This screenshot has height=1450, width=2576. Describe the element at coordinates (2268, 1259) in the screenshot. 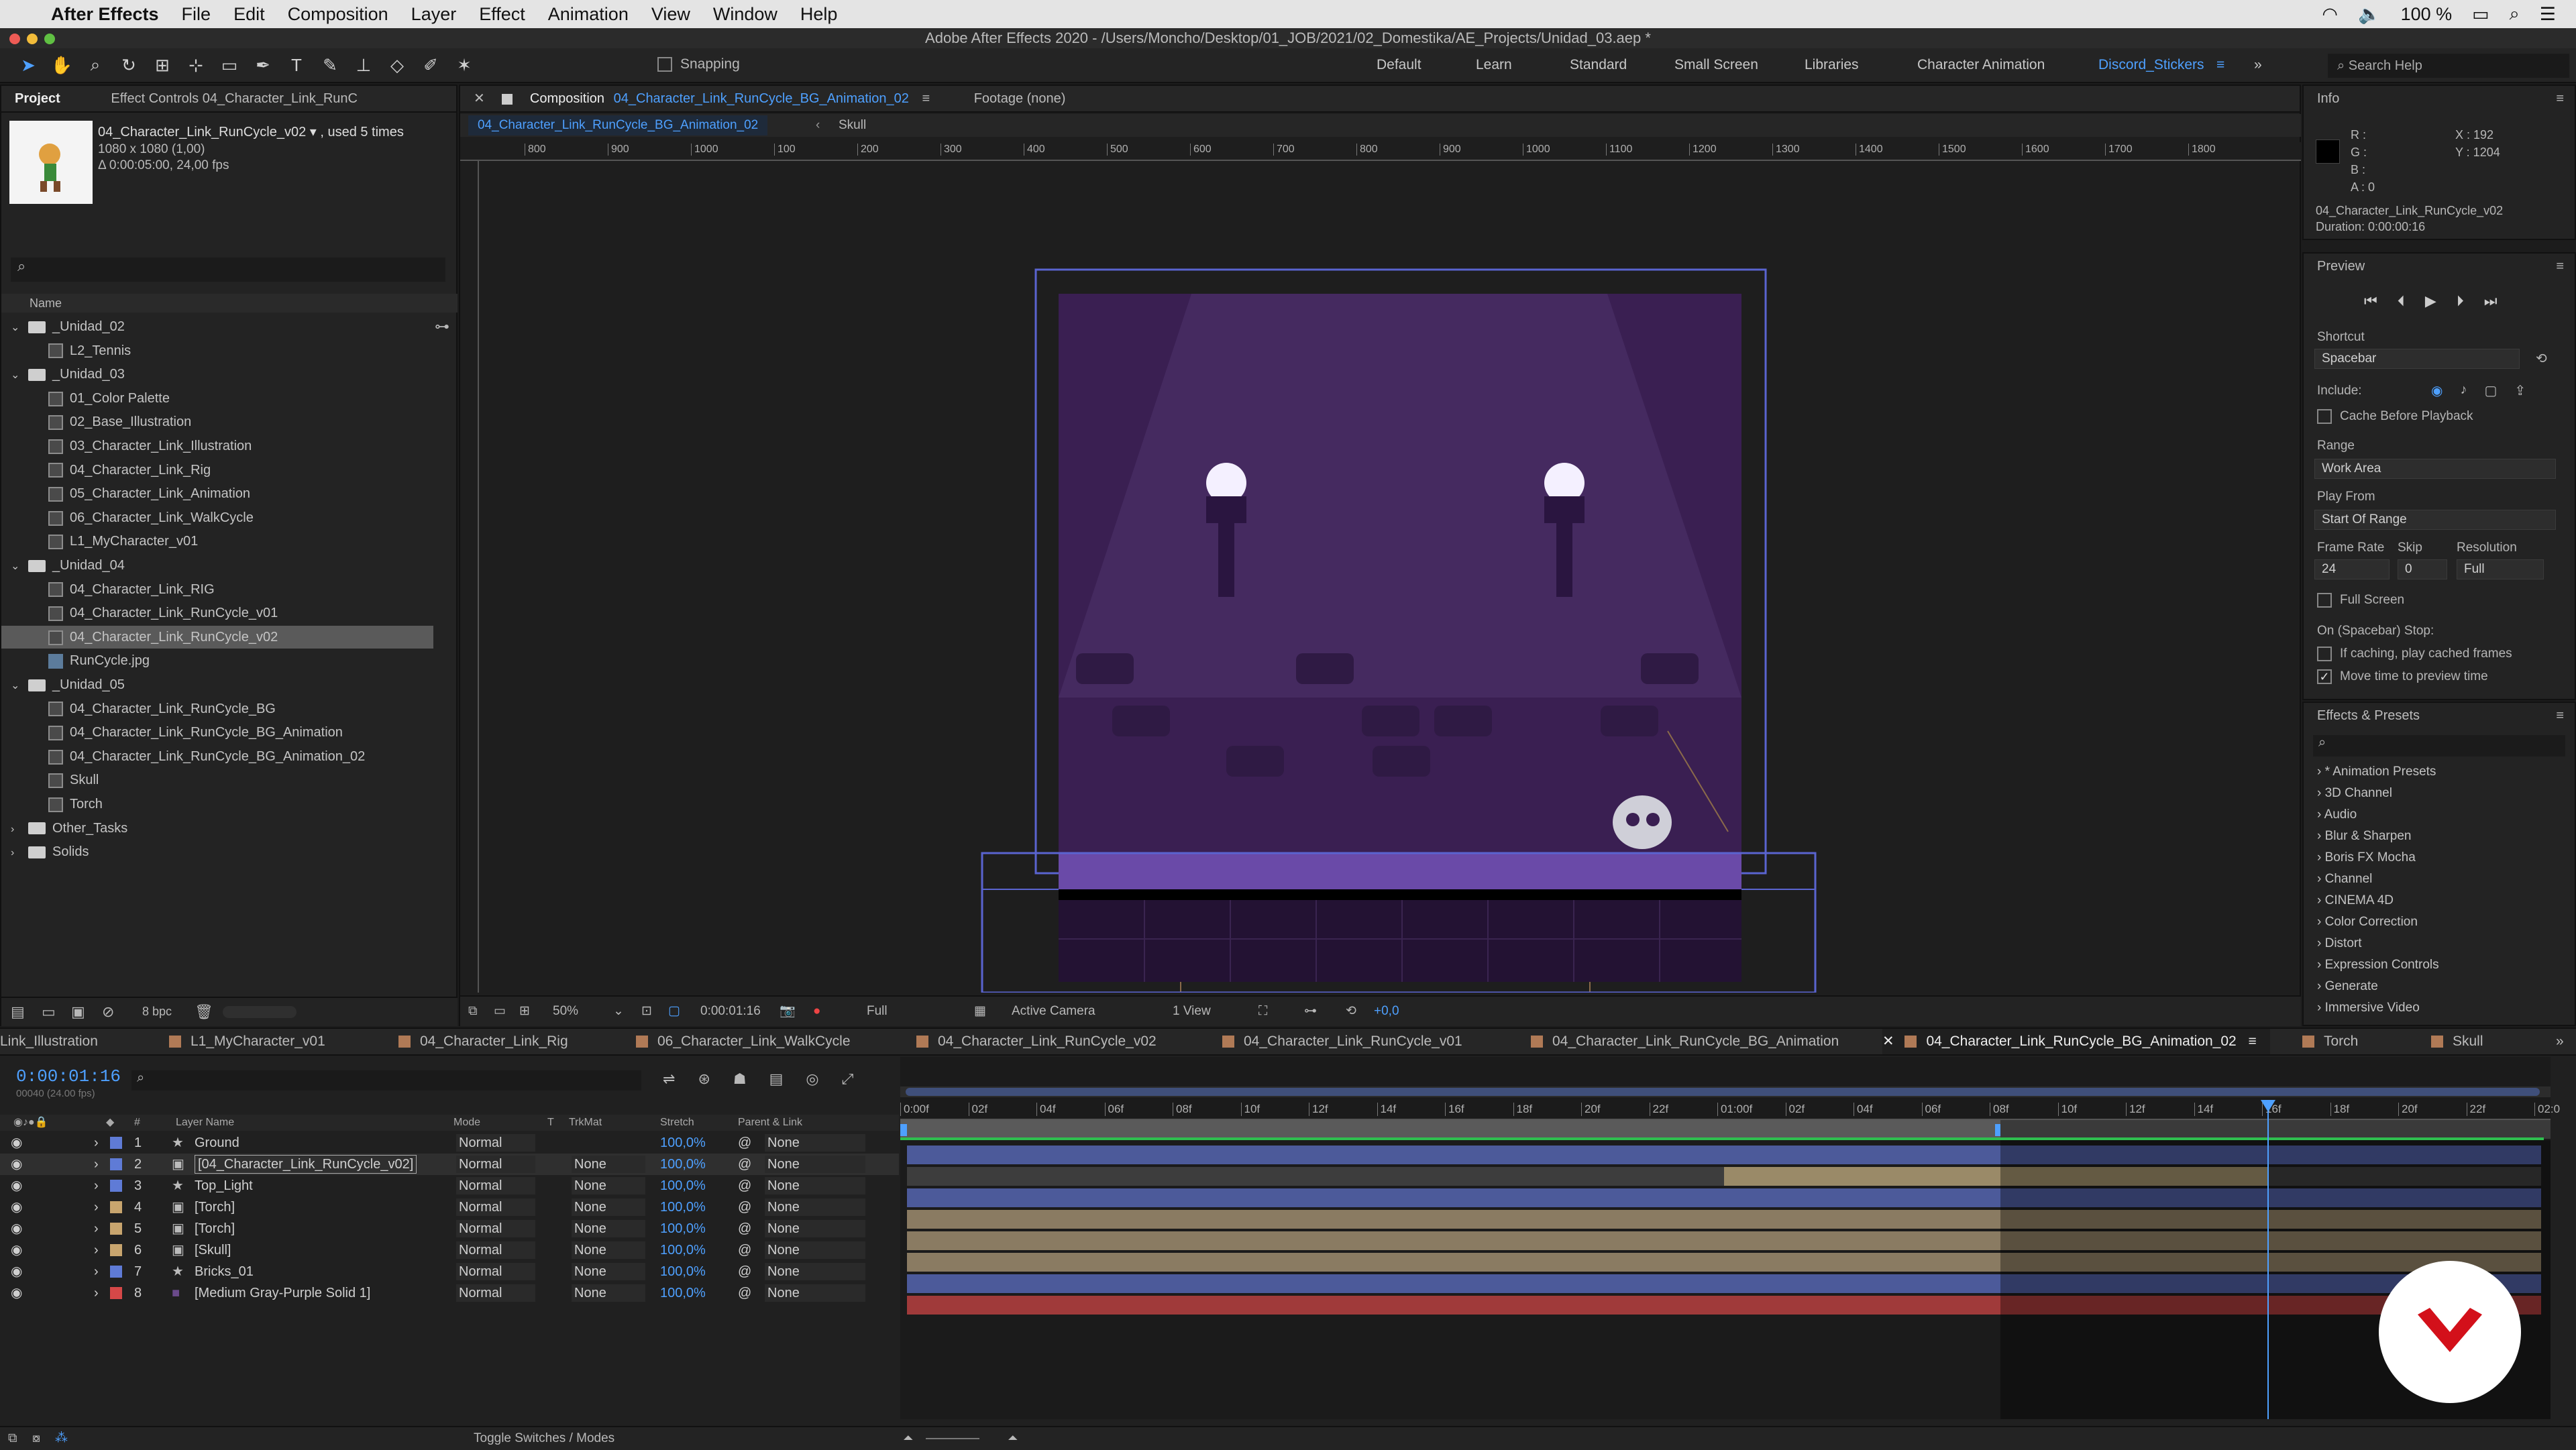

I see `current-time-indicator` at that location.